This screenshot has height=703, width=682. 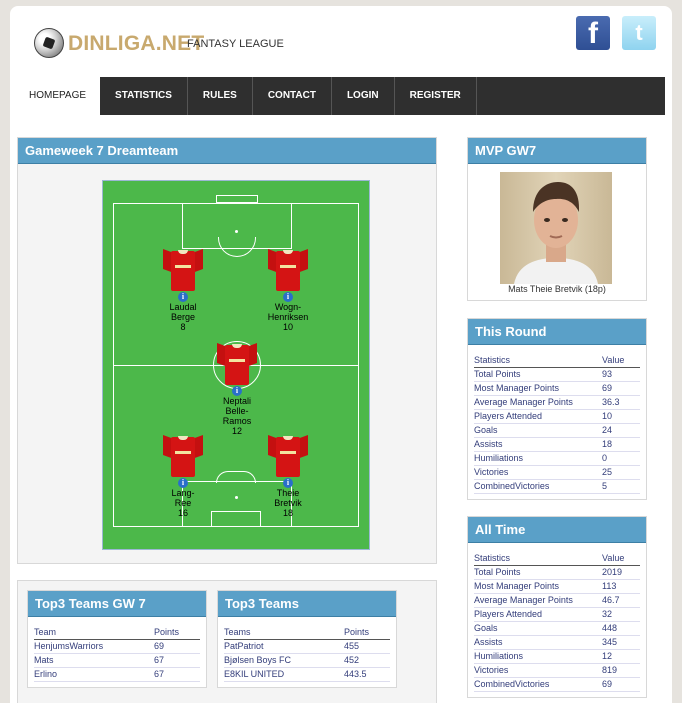 I want to click on player-points: 10, so click(x=287, y=327).